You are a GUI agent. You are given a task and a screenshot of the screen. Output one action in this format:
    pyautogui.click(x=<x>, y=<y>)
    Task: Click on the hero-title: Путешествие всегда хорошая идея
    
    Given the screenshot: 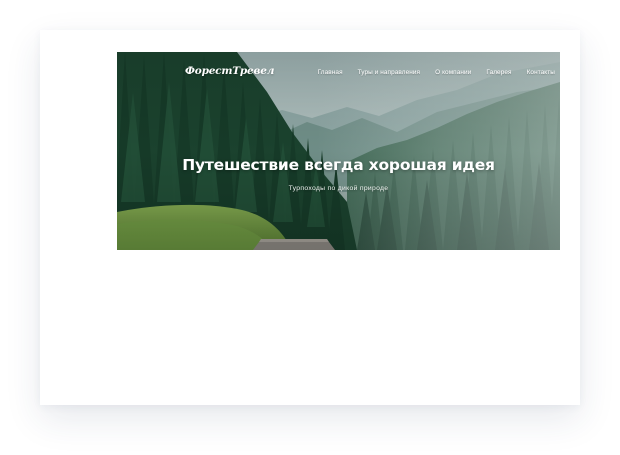 What is the action you would take?
    pyautogui.click(x=338, y=165)
    